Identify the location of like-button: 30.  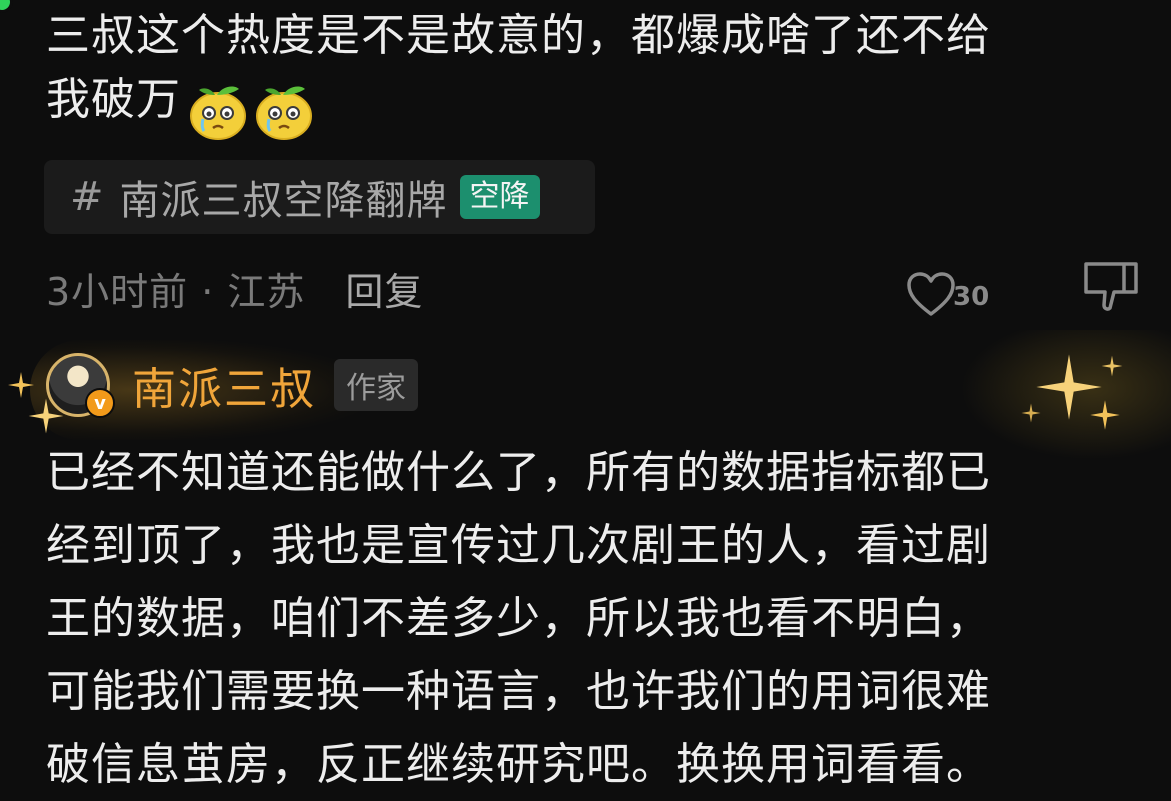
(947, 288).